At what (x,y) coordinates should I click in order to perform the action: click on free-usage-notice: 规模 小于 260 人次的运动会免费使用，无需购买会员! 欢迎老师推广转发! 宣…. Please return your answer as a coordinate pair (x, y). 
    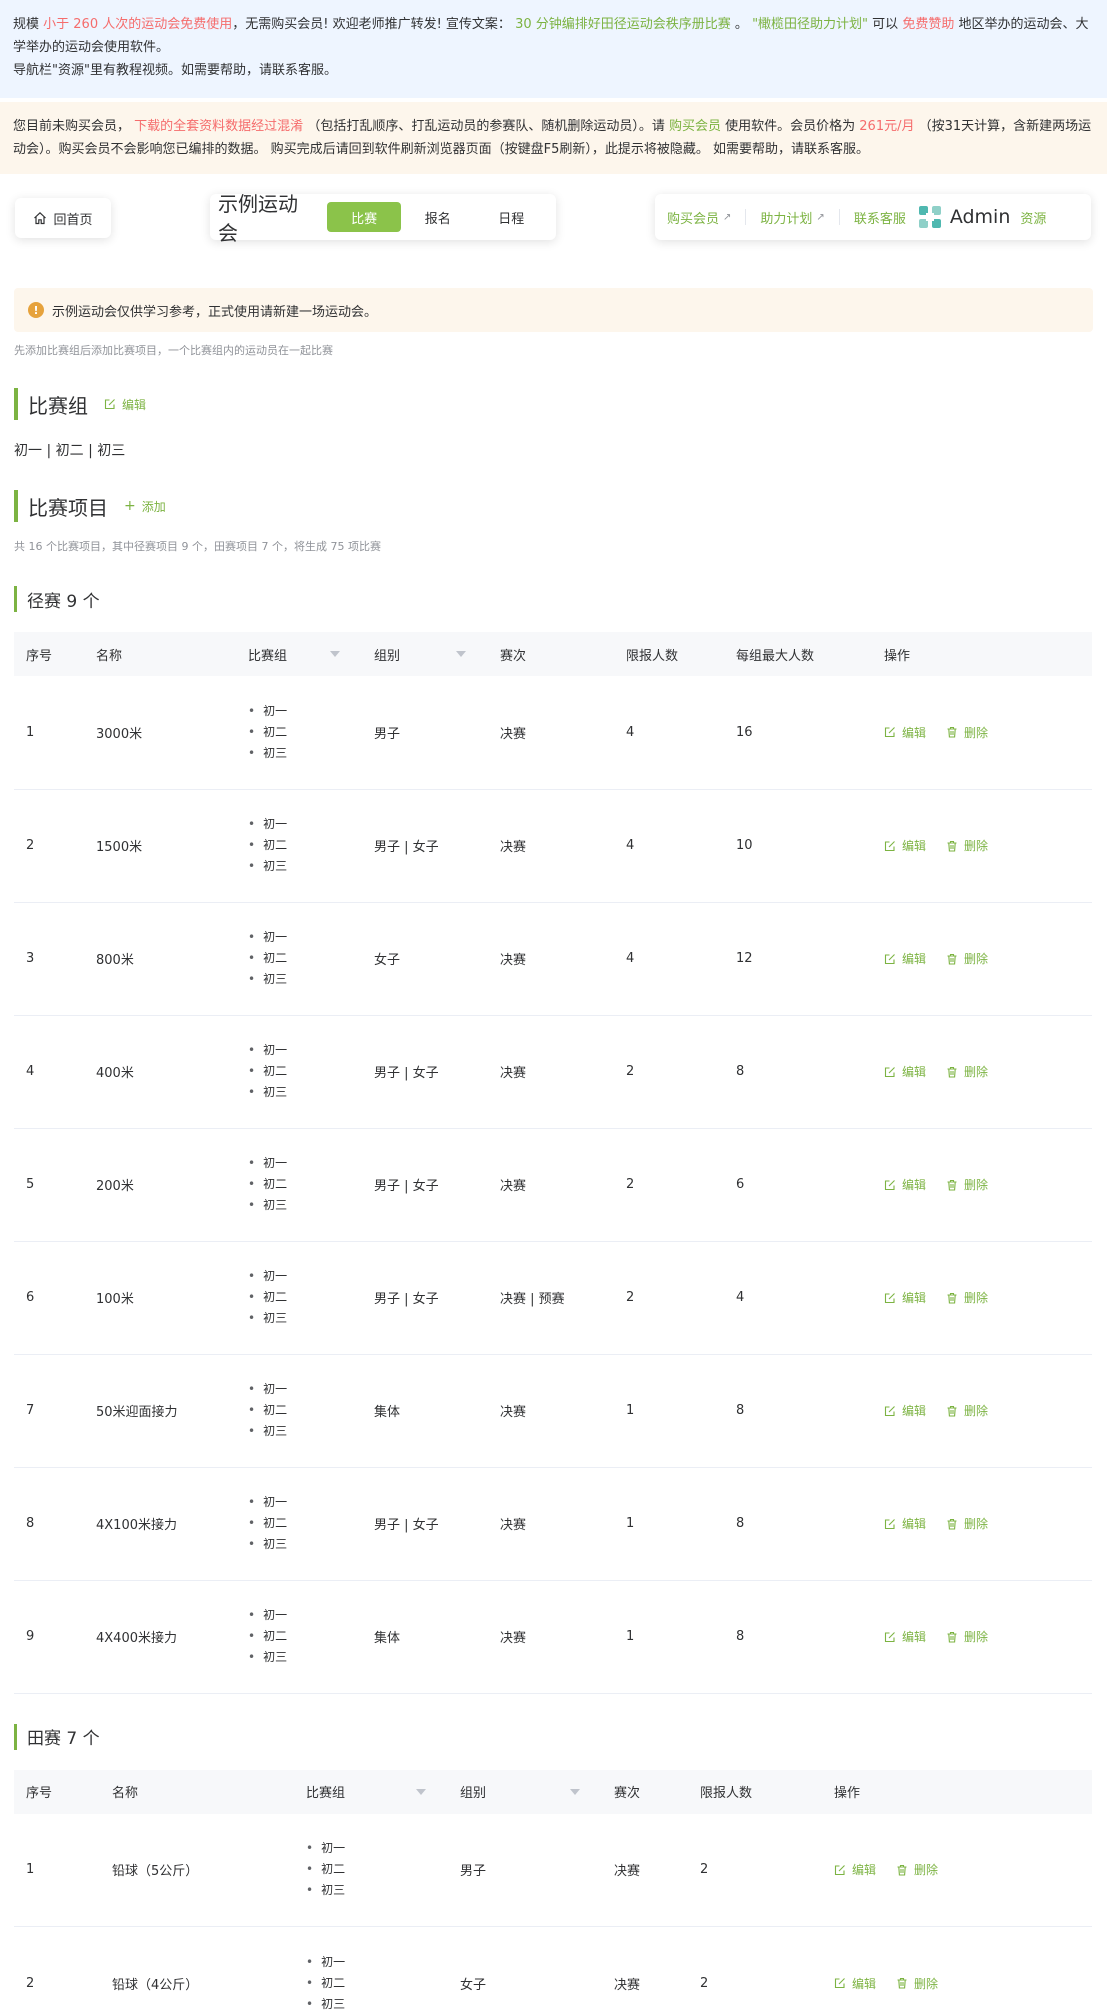
    Looking at the image, I should click on (553, 49).